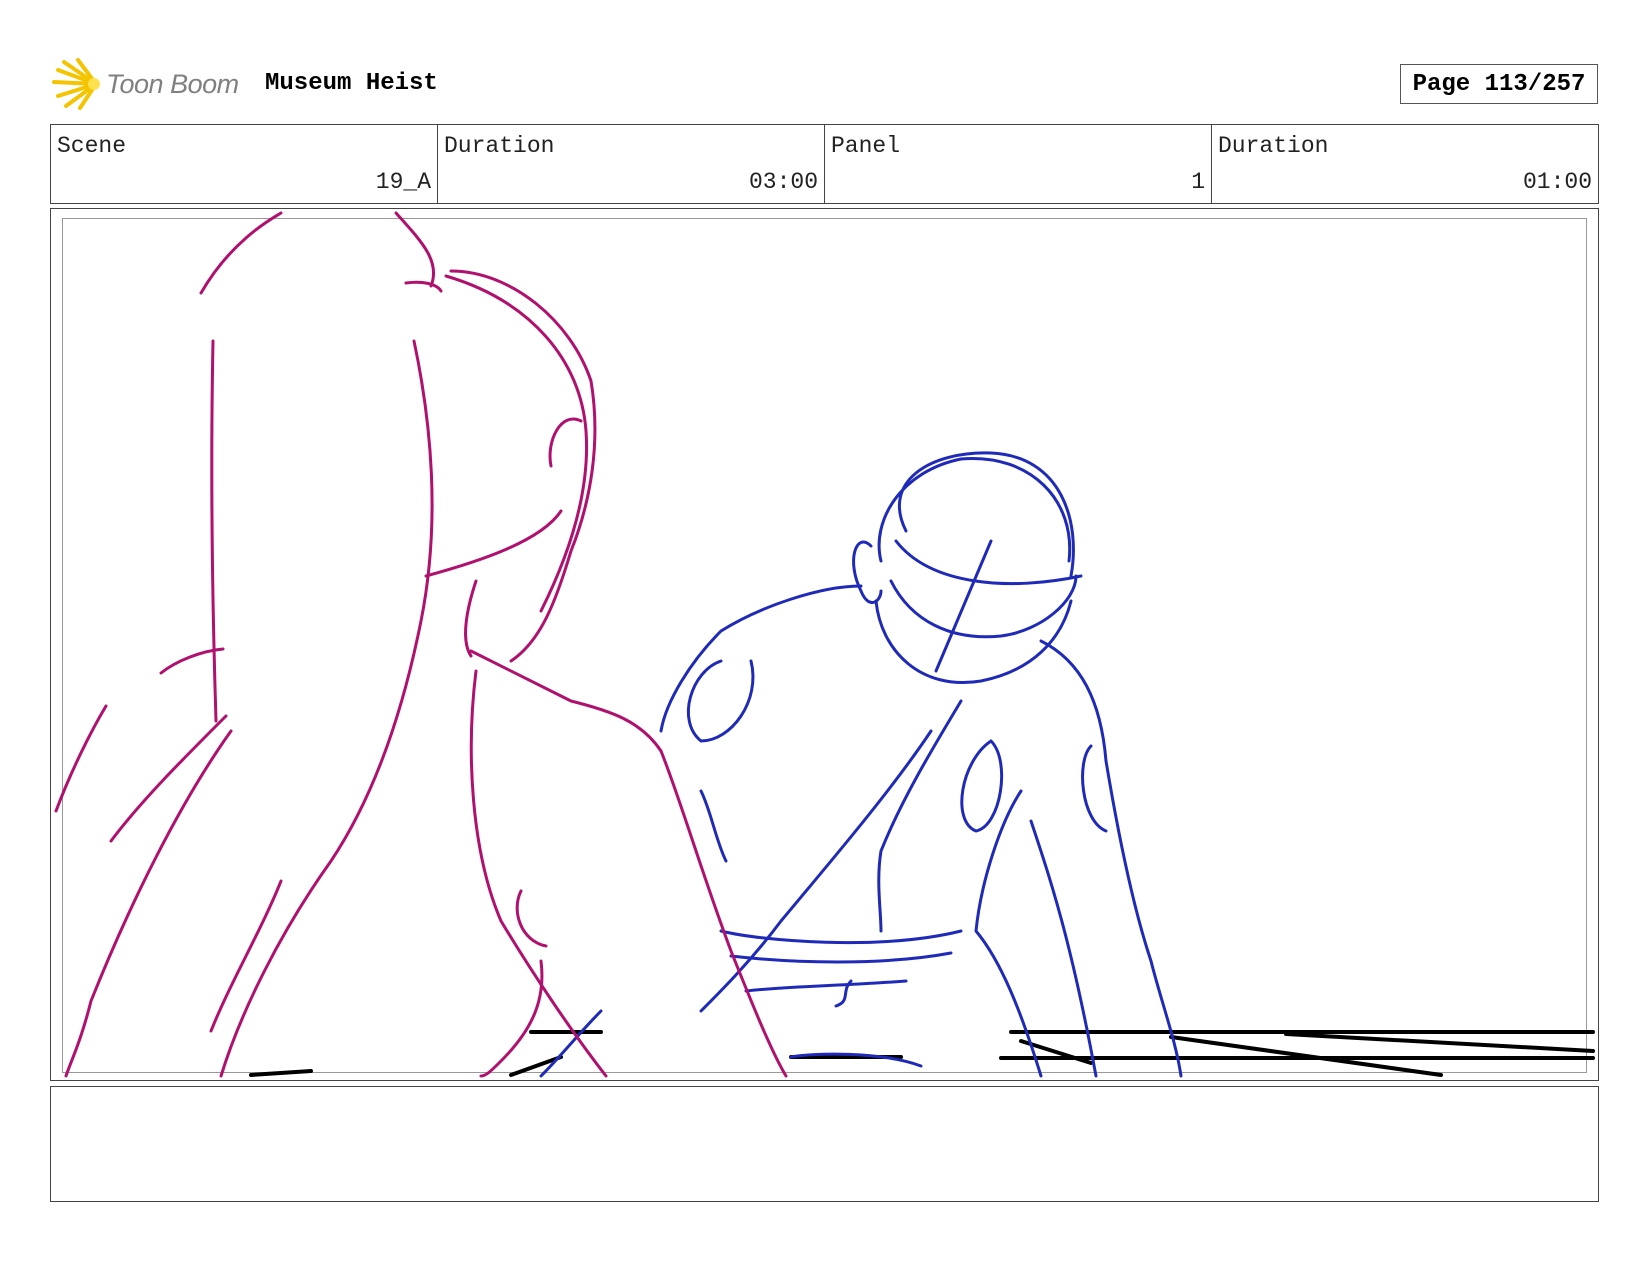  Describe the element at coordinates (351, 83) in the screenshot. I see `project-title: Museum Heist` at that location.